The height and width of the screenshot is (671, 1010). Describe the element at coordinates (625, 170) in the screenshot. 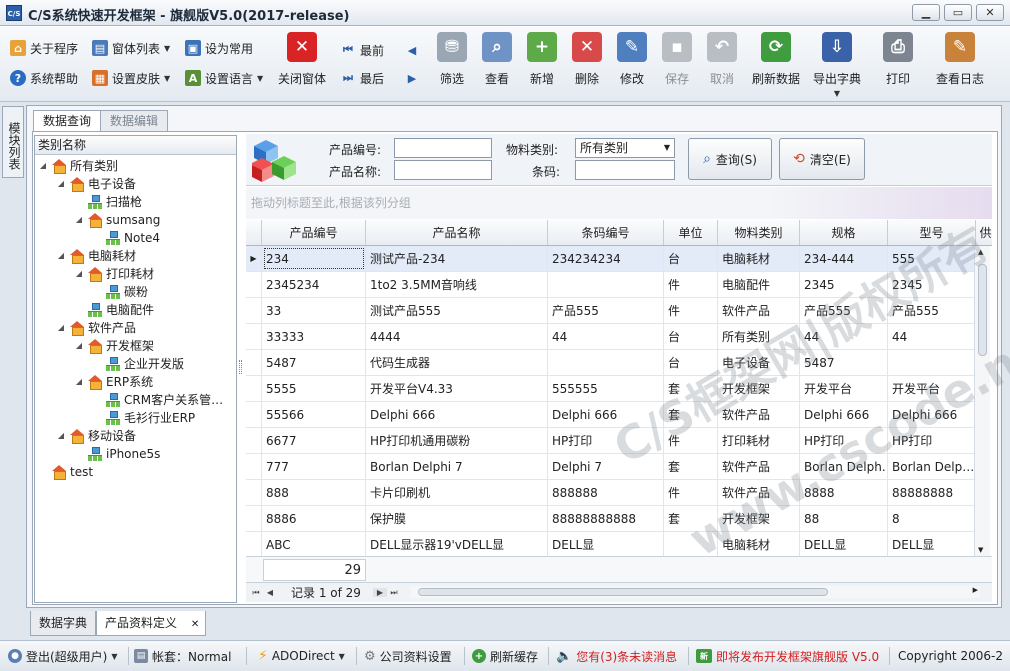

I see `barcode-input` at that location.